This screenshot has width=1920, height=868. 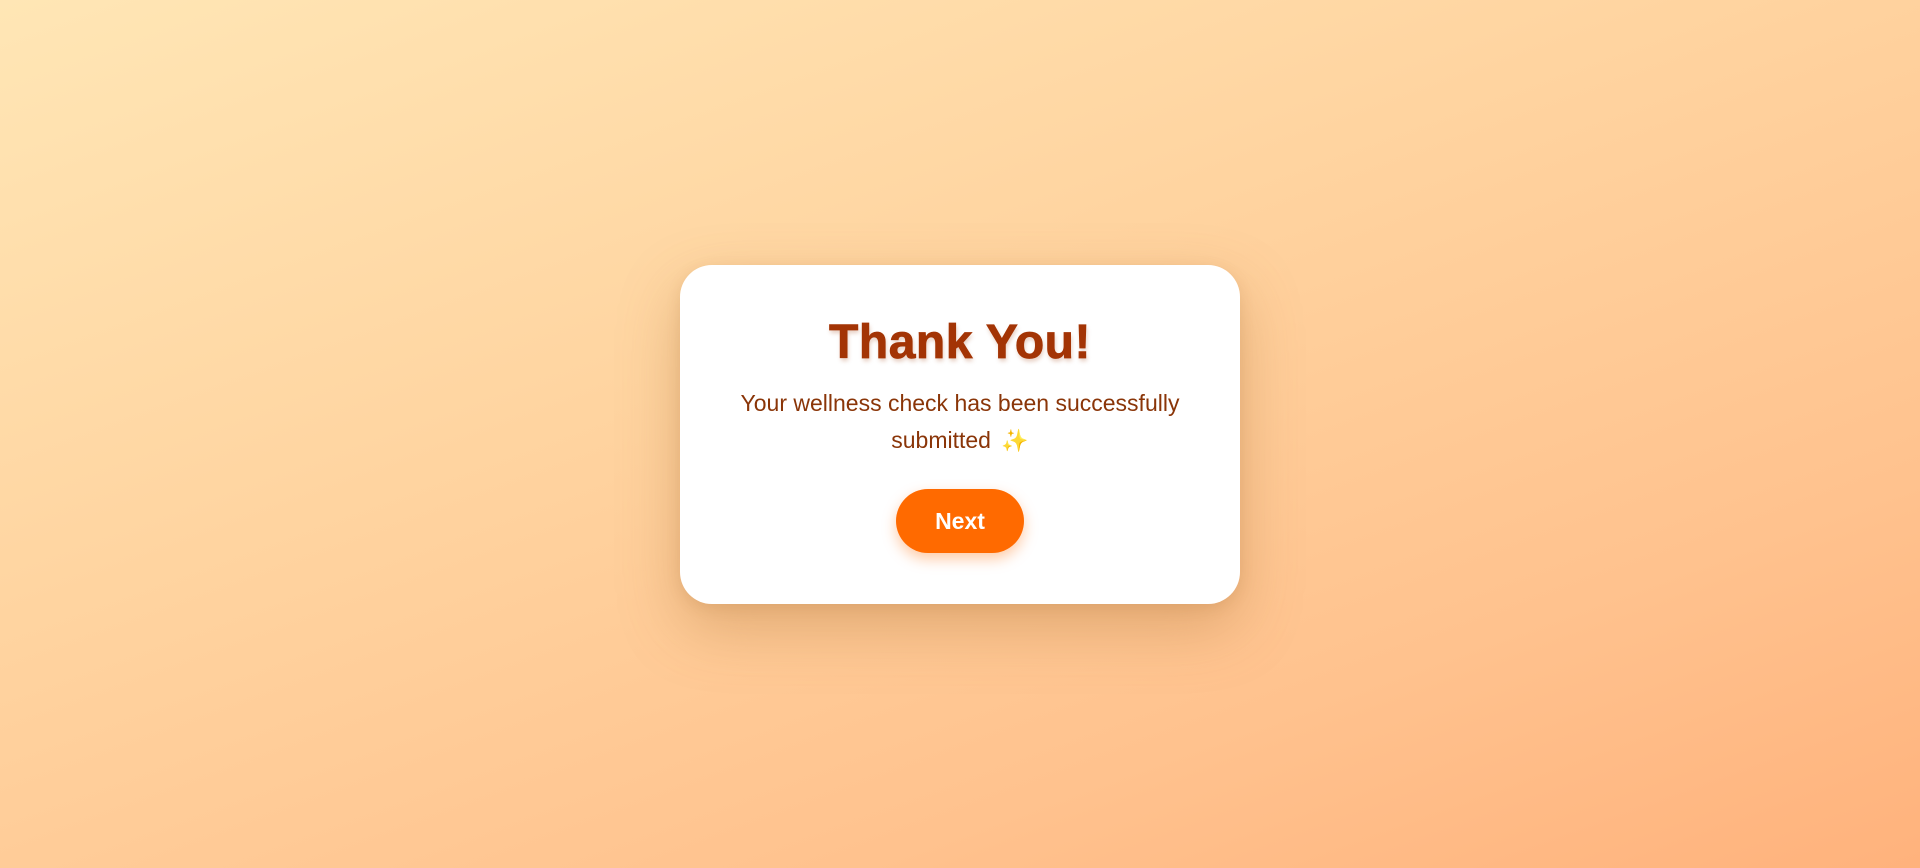 I want to click on next-button: Next, so click(x=960, y=521).